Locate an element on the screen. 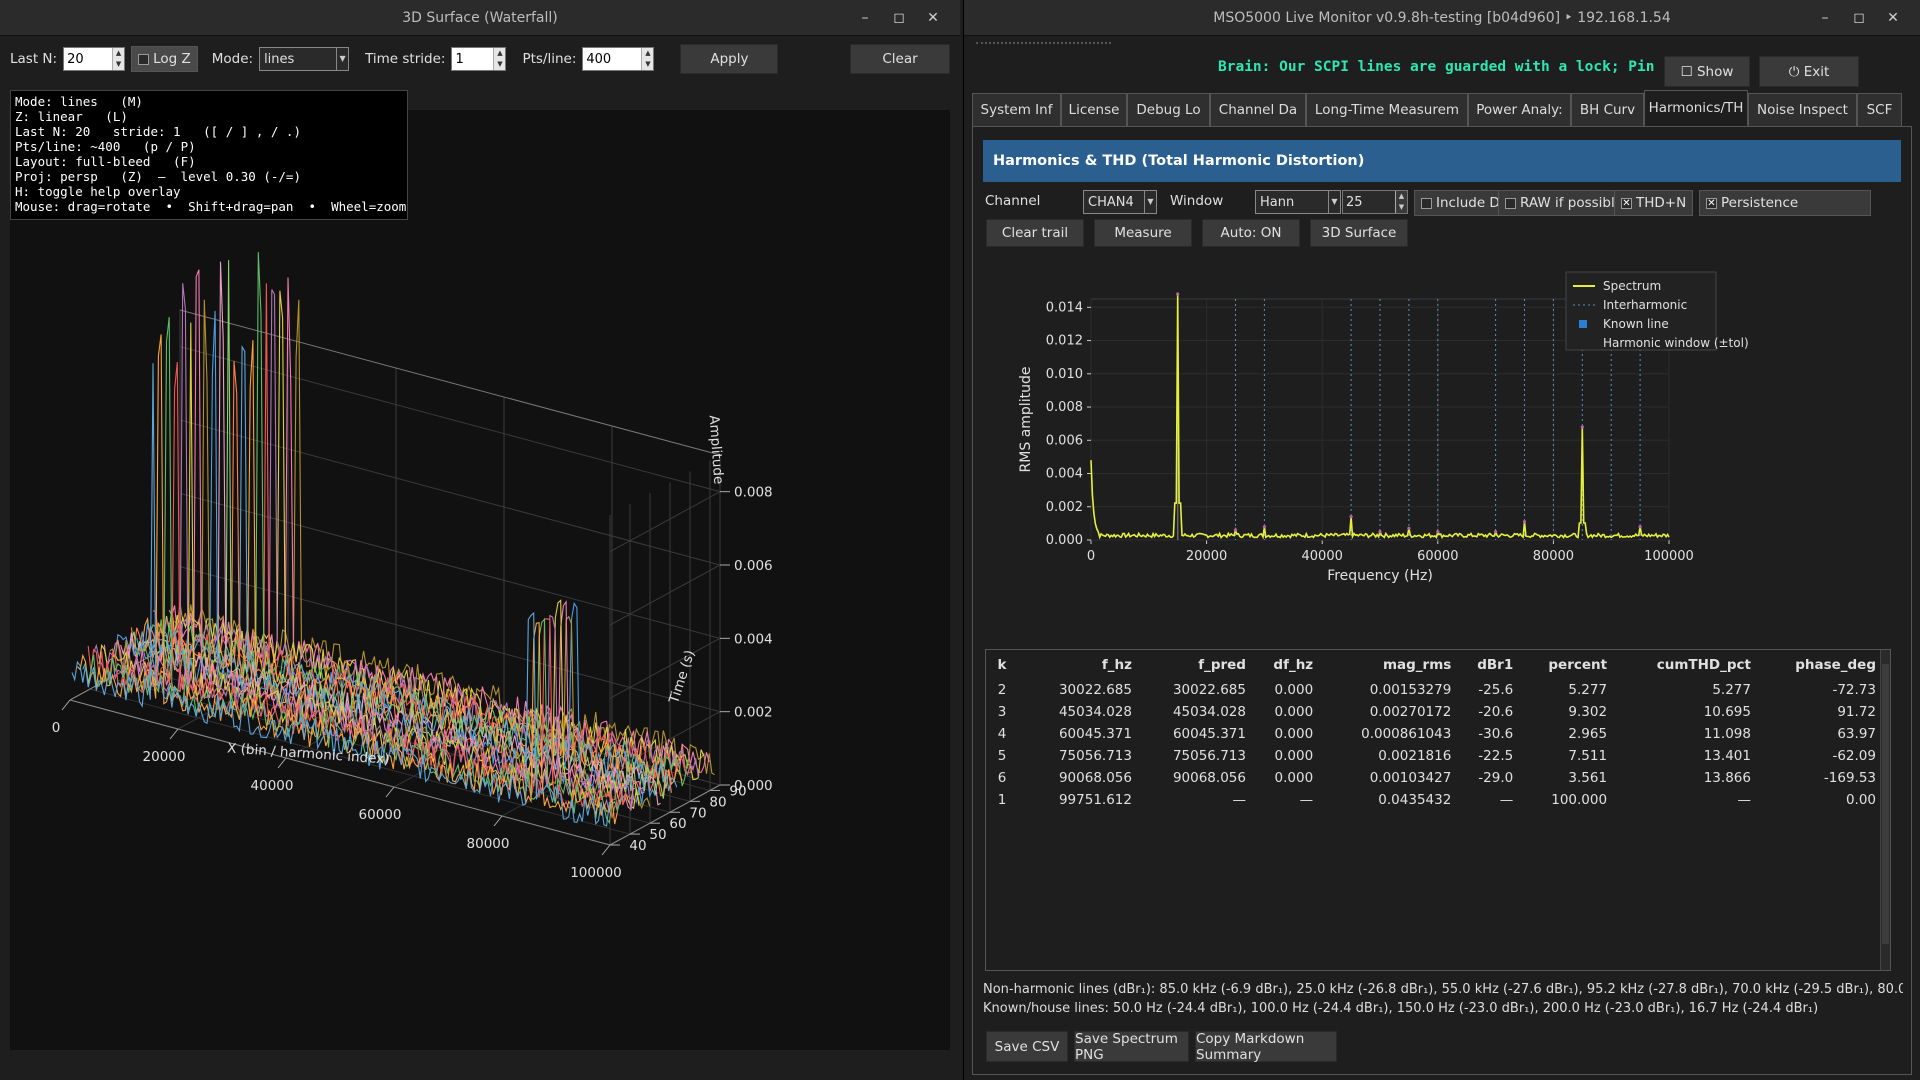 The width and height of the screenshot is (1920, 1080). table-cell: 99751.612 is located at coordinates (1095, 800).